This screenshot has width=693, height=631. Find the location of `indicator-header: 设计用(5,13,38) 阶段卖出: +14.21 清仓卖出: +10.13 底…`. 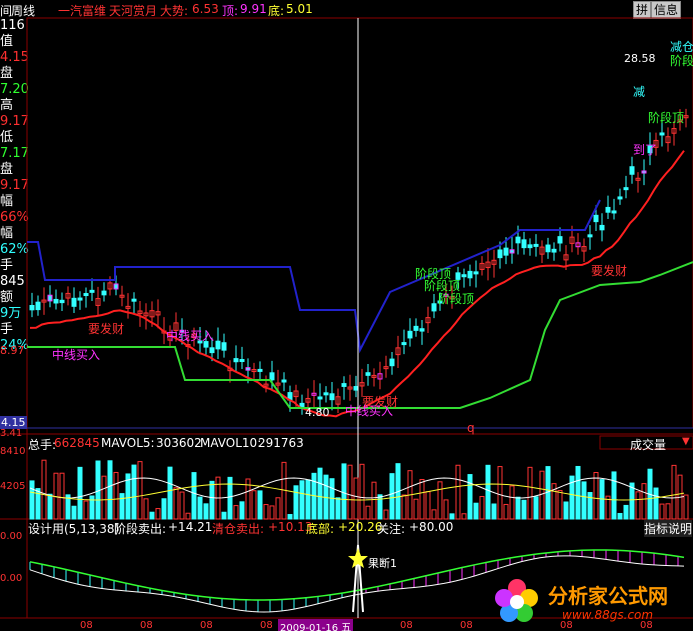

indicator-header: 设计用(5,13,38) 阶段卖出: +14.21 清仓卖出: +10.13 底… is located at coordinates (346, 528).